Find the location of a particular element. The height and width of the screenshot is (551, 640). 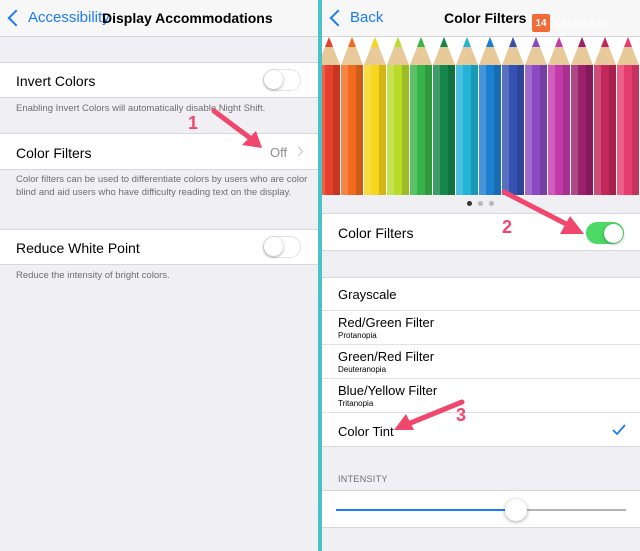

watermark: 14 Kenh14.vn is located at coordinates (571, 23).